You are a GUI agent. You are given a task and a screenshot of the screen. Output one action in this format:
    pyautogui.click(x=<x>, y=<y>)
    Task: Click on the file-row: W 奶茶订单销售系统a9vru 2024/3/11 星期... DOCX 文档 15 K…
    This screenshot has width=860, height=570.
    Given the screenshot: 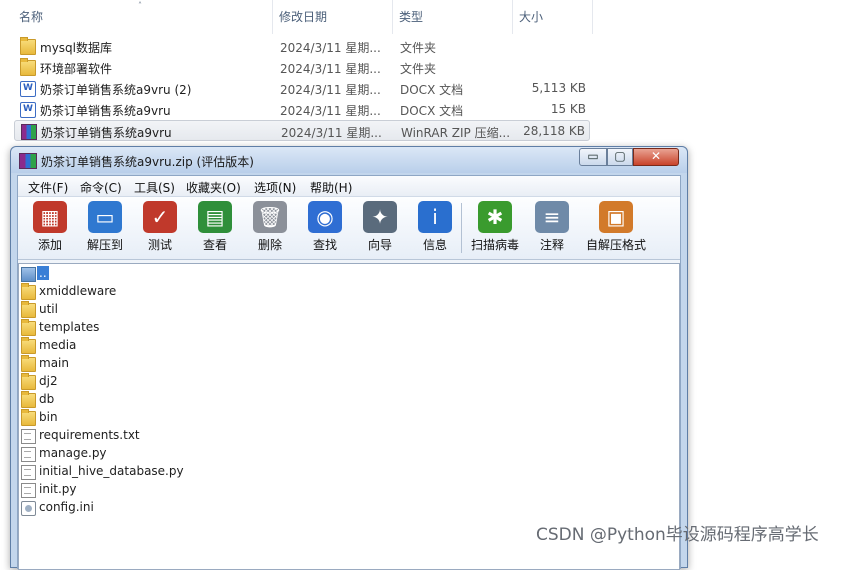 What is the action you would take?
    pyautogui.click(x=302, y=109)
    